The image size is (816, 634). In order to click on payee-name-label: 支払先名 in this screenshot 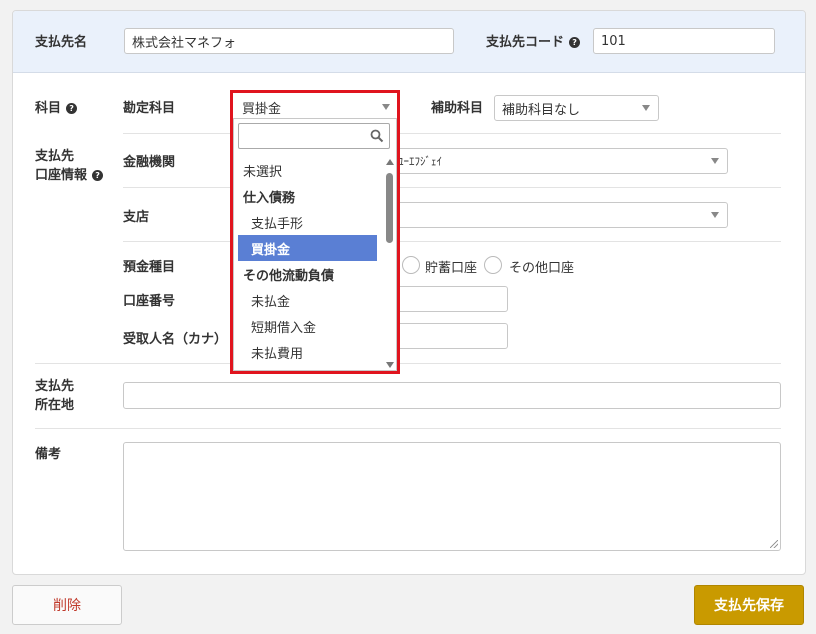, I will do `click(61, 42)`.